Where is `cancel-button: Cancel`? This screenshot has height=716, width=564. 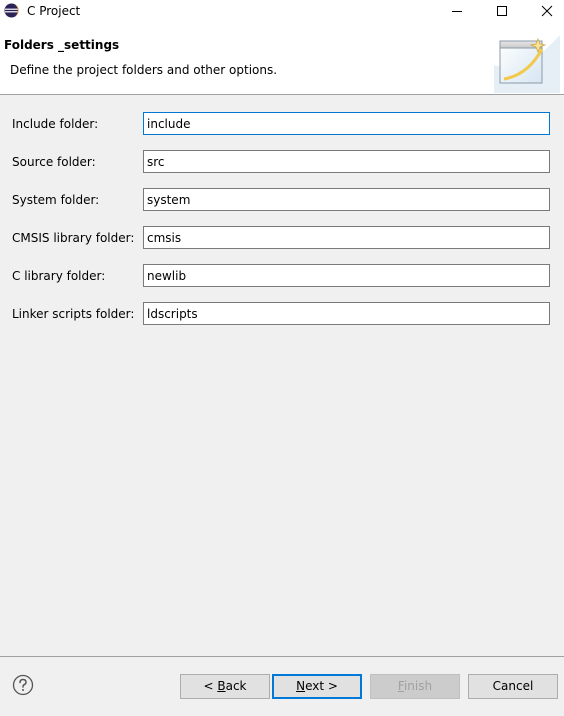
cancel-button: Cancel is located at coordinates (513, 686).